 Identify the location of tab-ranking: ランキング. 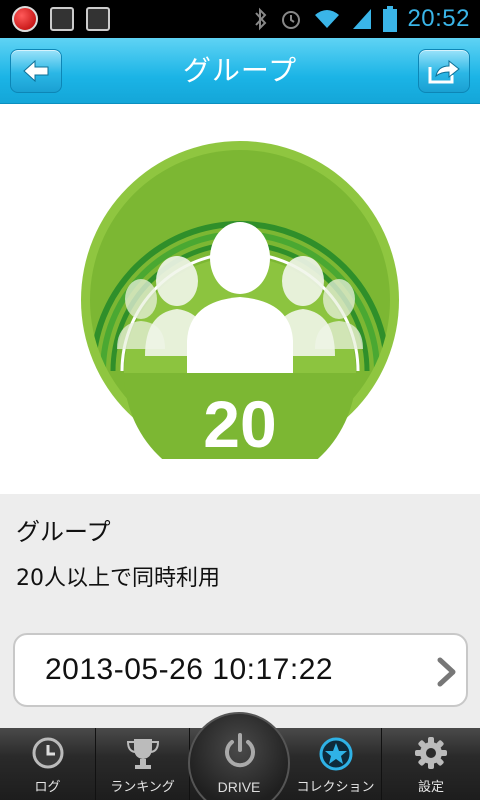
(143, 764).